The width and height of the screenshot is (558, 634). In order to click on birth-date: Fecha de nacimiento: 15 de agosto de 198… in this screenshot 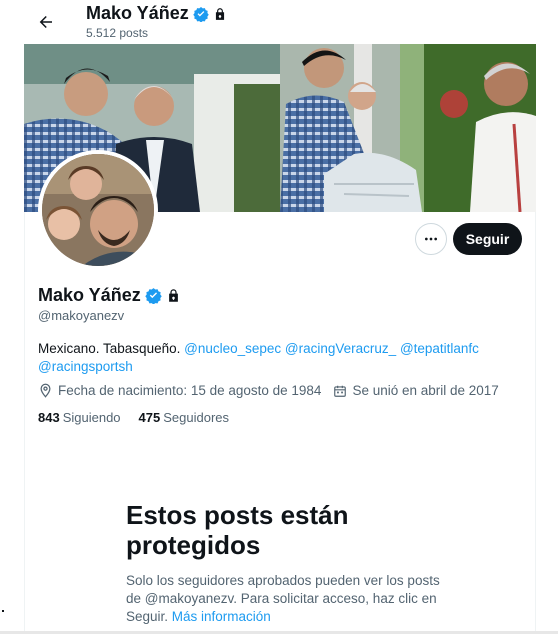, I will do `click(179, 390)`.